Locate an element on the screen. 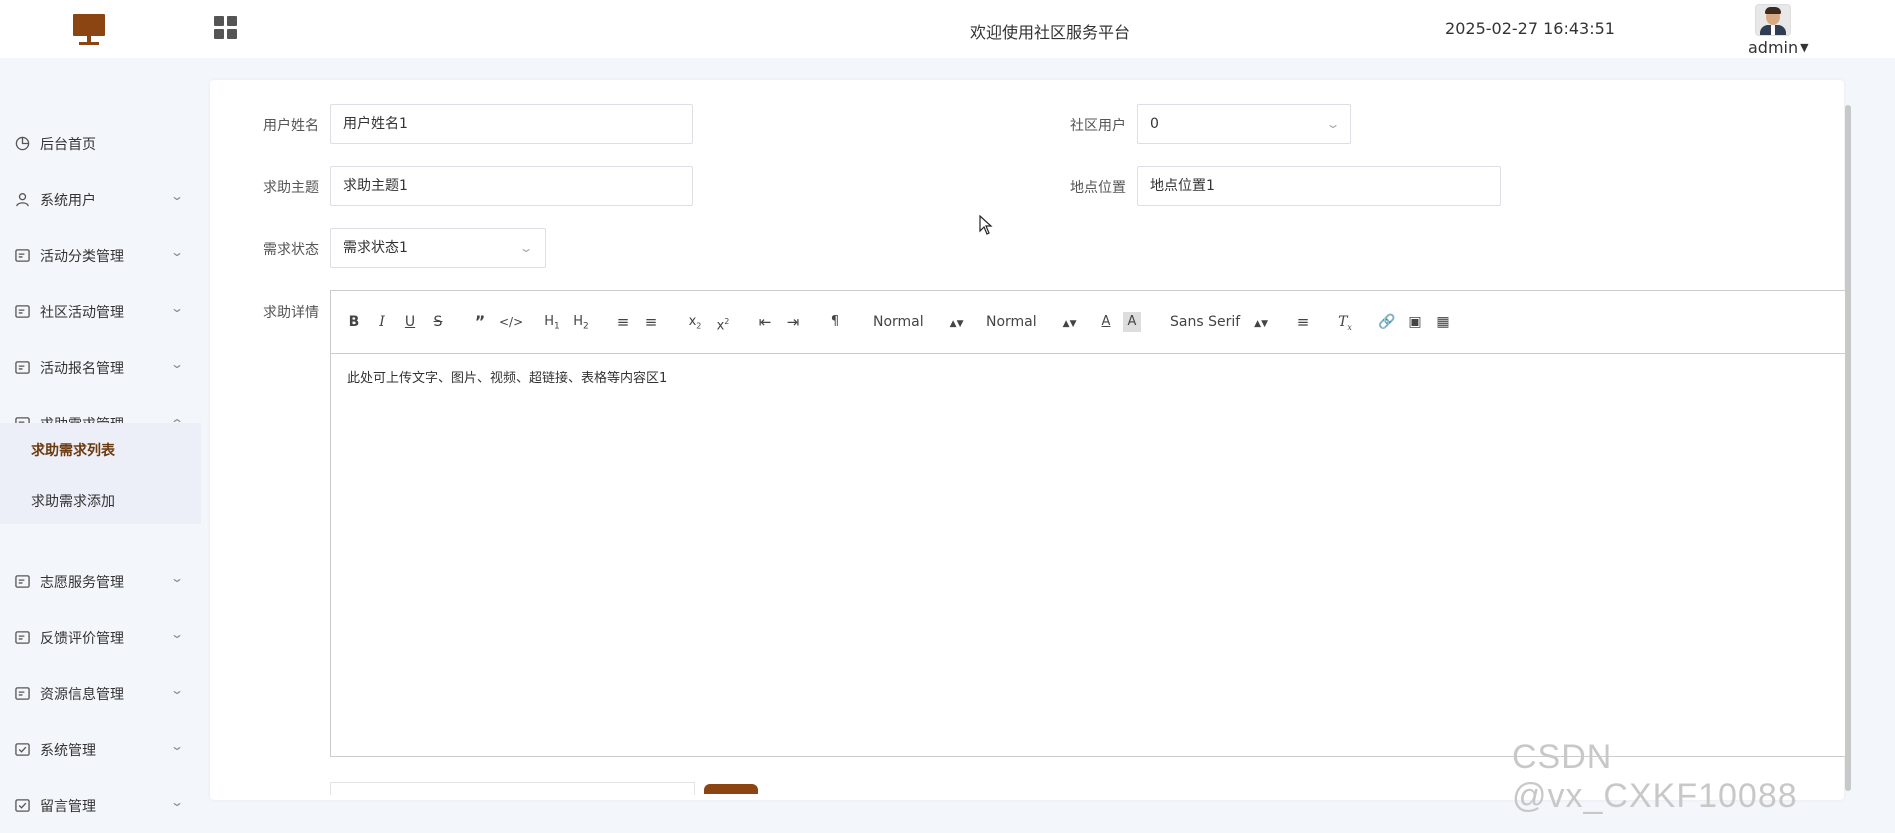 The height and width of the screenshot is (833, 1895). status-value: 需求状态1 is located at coordinates (375, 248).